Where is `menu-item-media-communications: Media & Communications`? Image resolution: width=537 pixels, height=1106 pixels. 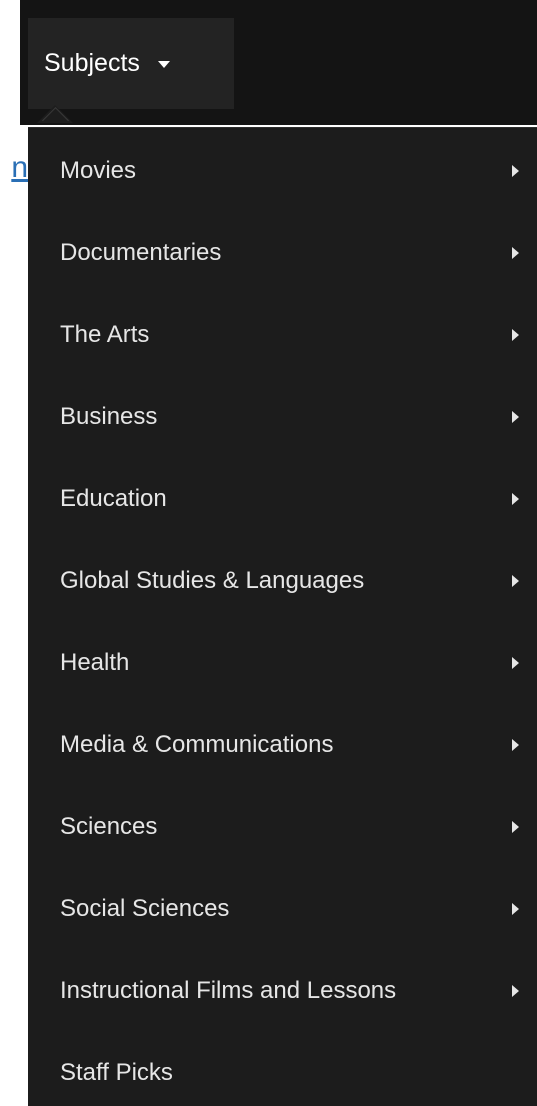 menu-item-media-communications: Media & Communications is located at coordinates (282, 745).